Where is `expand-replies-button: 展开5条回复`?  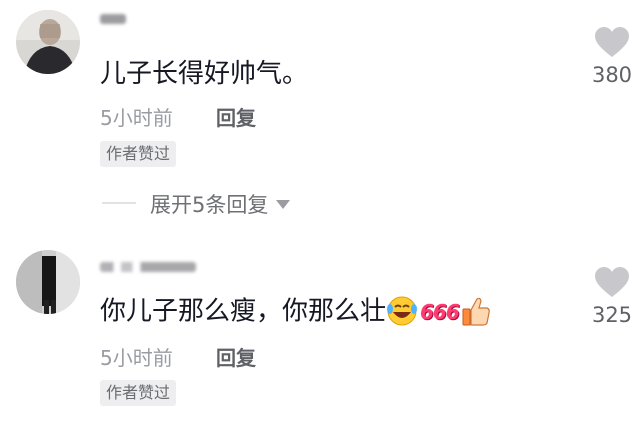
expand-replies-button: 展开5条回复 is located at coordinates (220, 204).